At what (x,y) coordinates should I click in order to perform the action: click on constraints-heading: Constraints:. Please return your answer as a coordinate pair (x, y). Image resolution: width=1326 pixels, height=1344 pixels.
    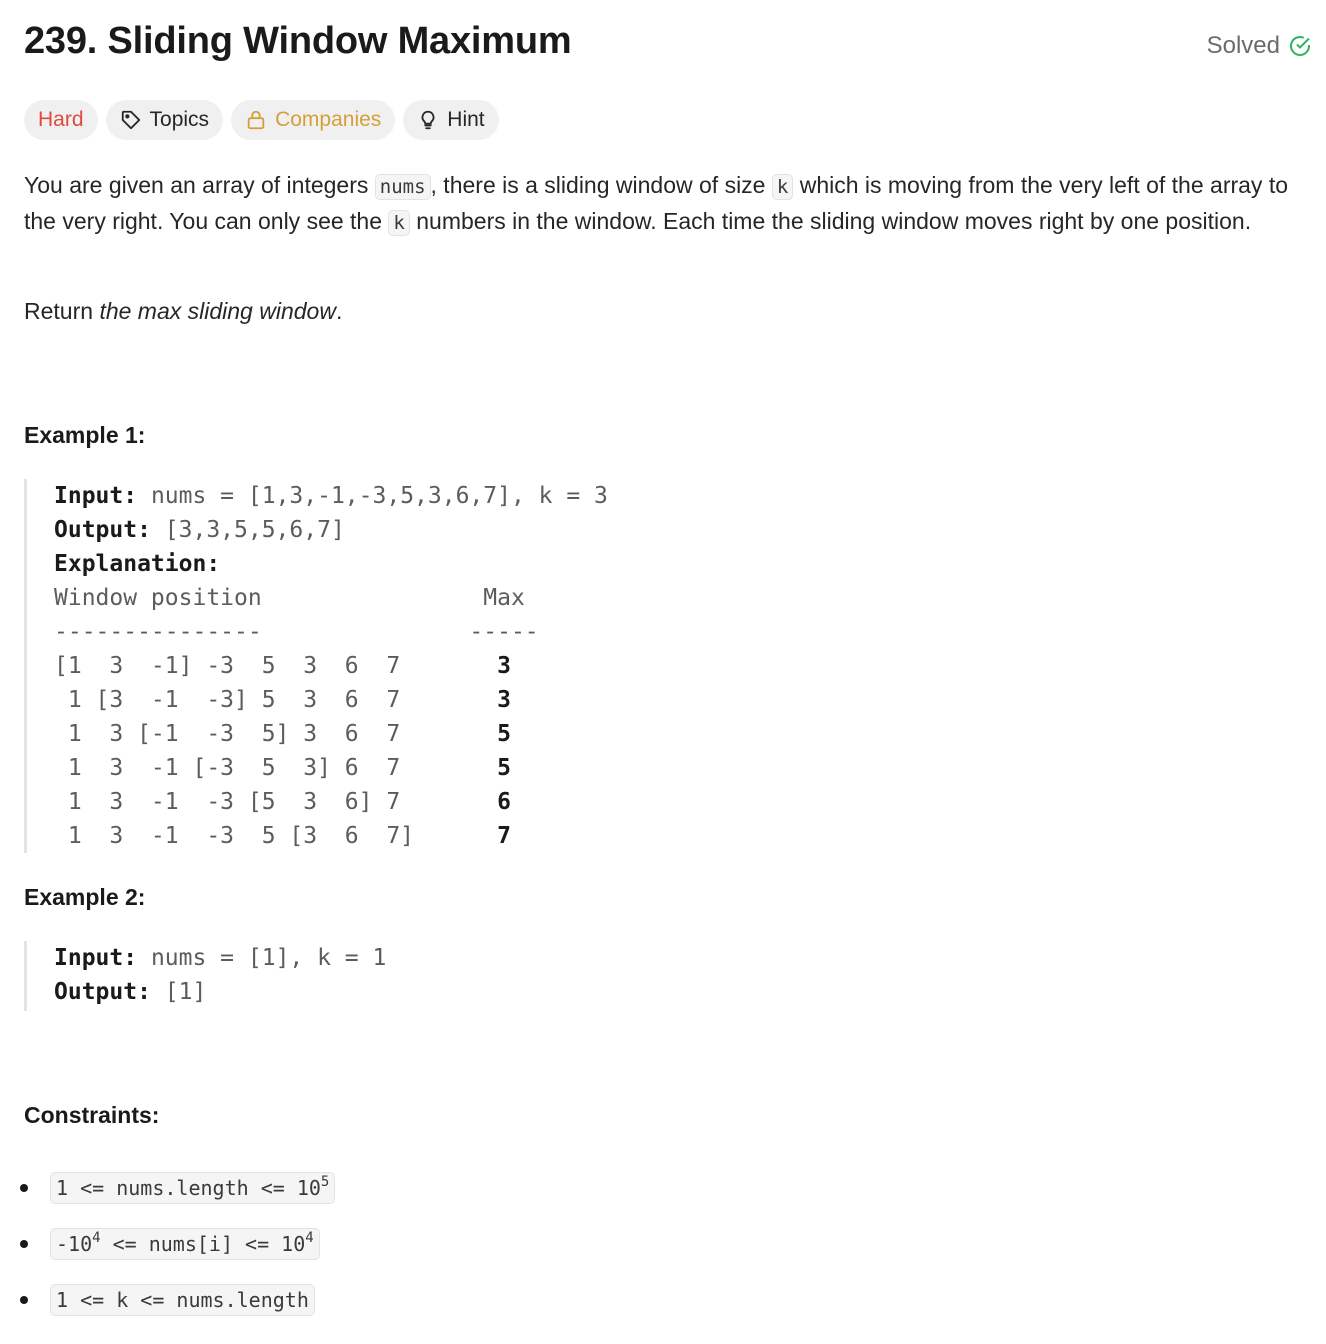
    Looking at the image, I should click on (92, 1115).